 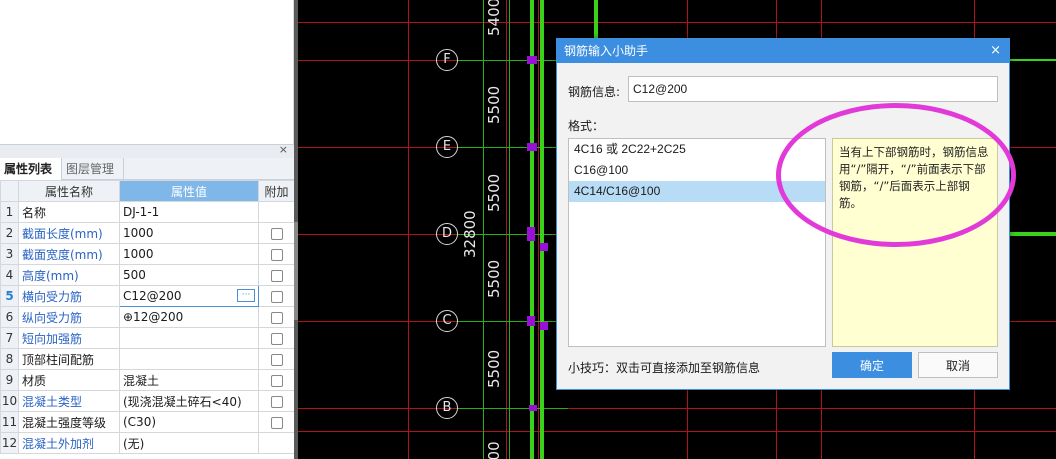 I want to click on axis-bubble-d: D, so click(x=447, y=234).